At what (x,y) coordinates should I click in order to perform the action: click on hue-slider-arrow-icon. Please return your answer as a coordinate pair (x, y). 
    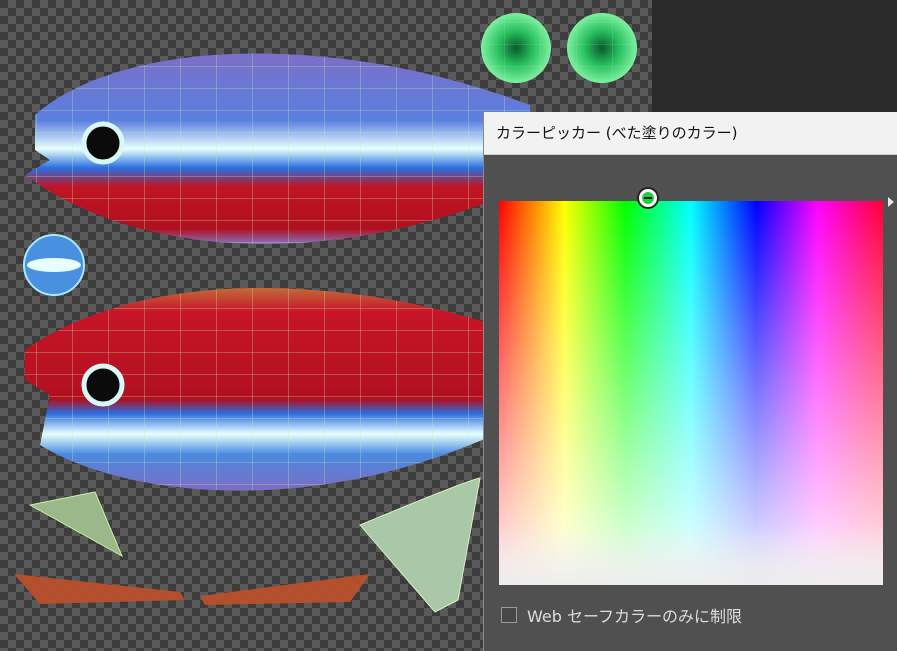
    Looking at the image, I should click on (891, 202).